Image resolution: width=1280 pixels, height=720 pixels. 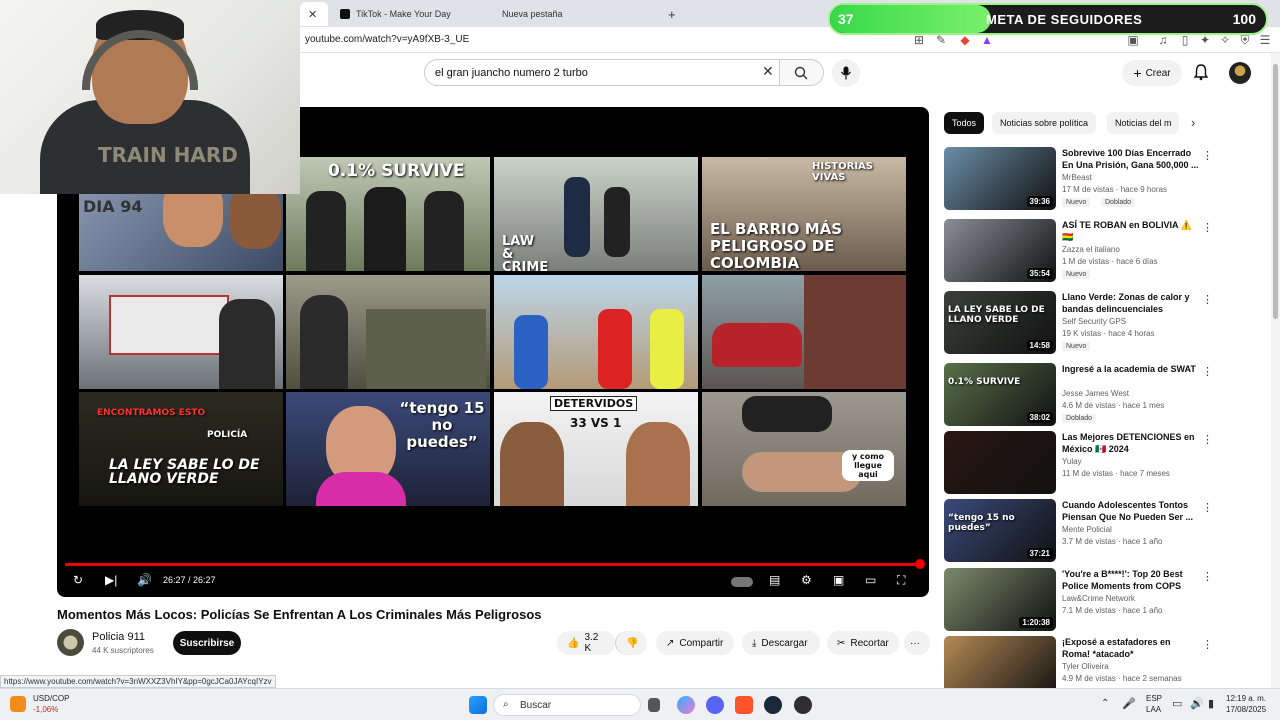 I want to click on chevron-up-icon: ⌃, so click(x=1105, y=703).